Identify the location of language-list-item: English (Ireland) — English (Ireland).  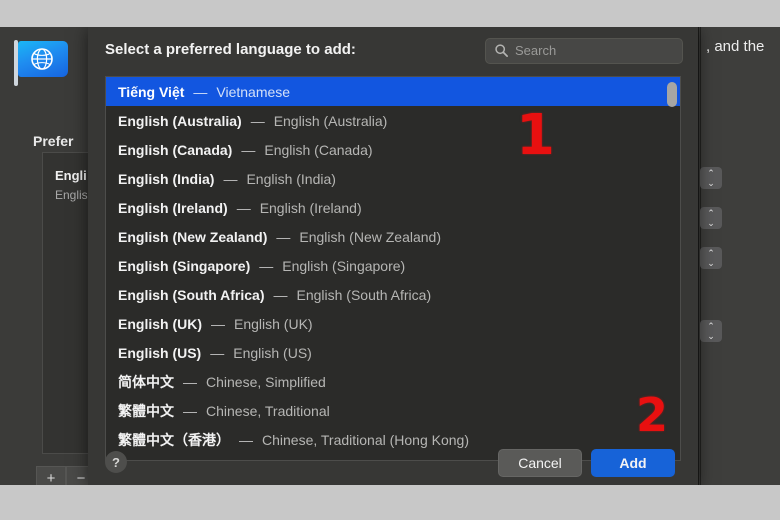
(393, 207).